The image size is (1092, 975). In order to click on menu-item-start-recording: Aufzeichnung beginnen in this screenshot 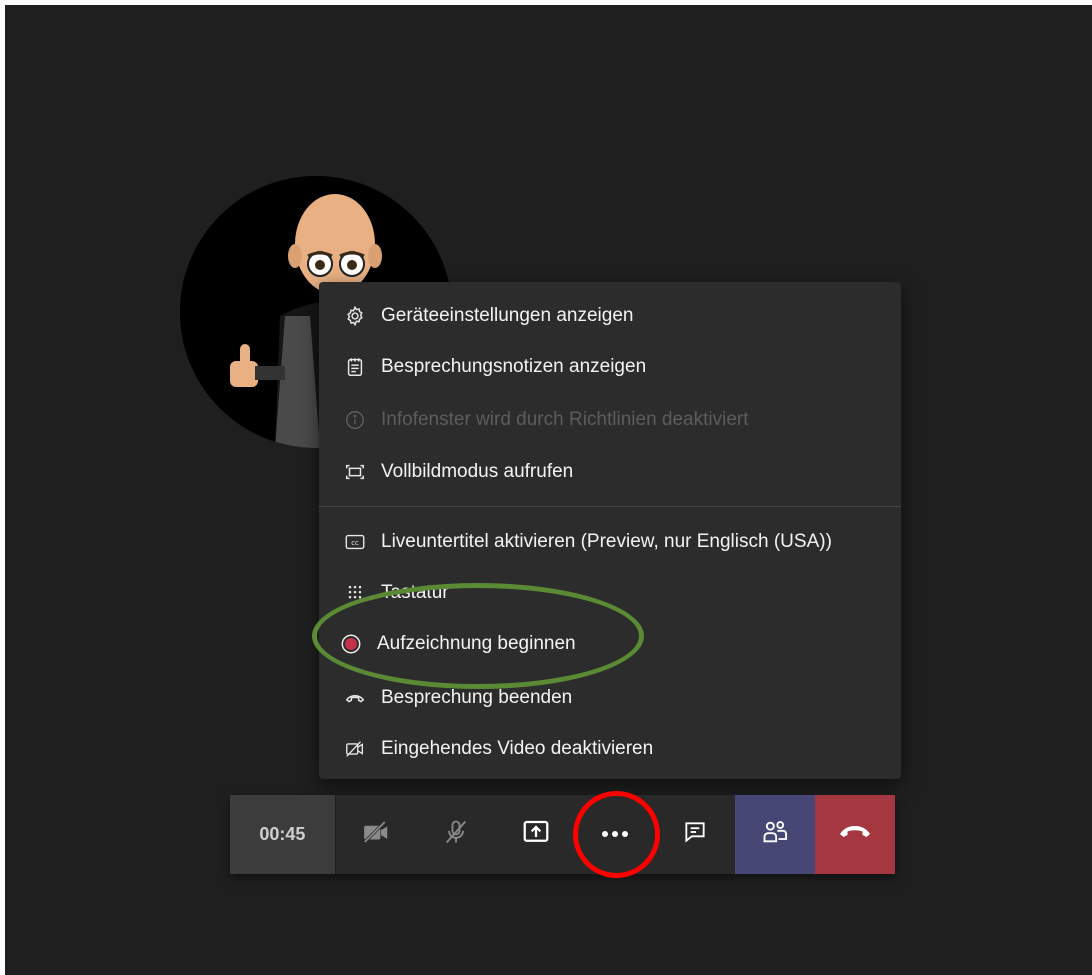, I will do `click(610, 644)`.